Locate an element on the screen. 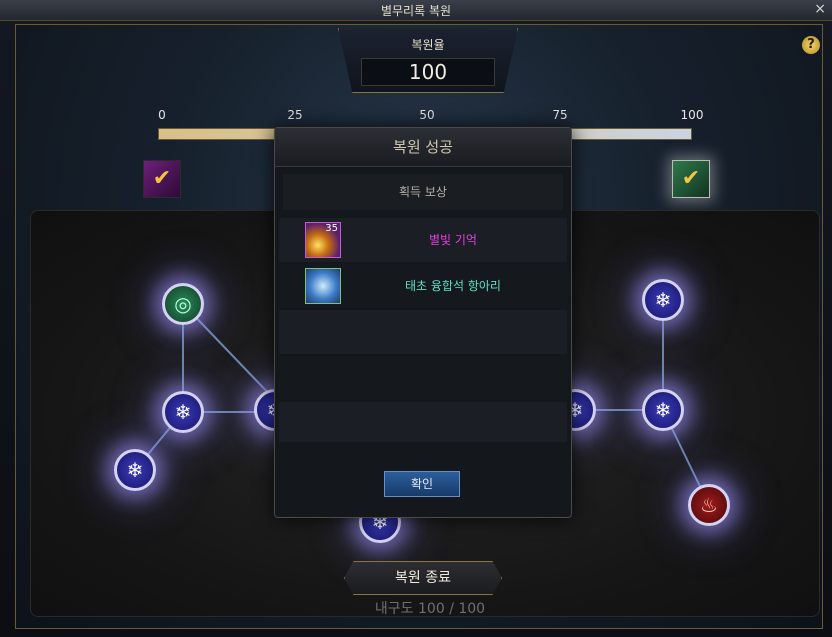 Image resolution: width=832 pixels, height=637 pixels. reward-row: 35 별빛 기억 is located at coordinates (423, 240).